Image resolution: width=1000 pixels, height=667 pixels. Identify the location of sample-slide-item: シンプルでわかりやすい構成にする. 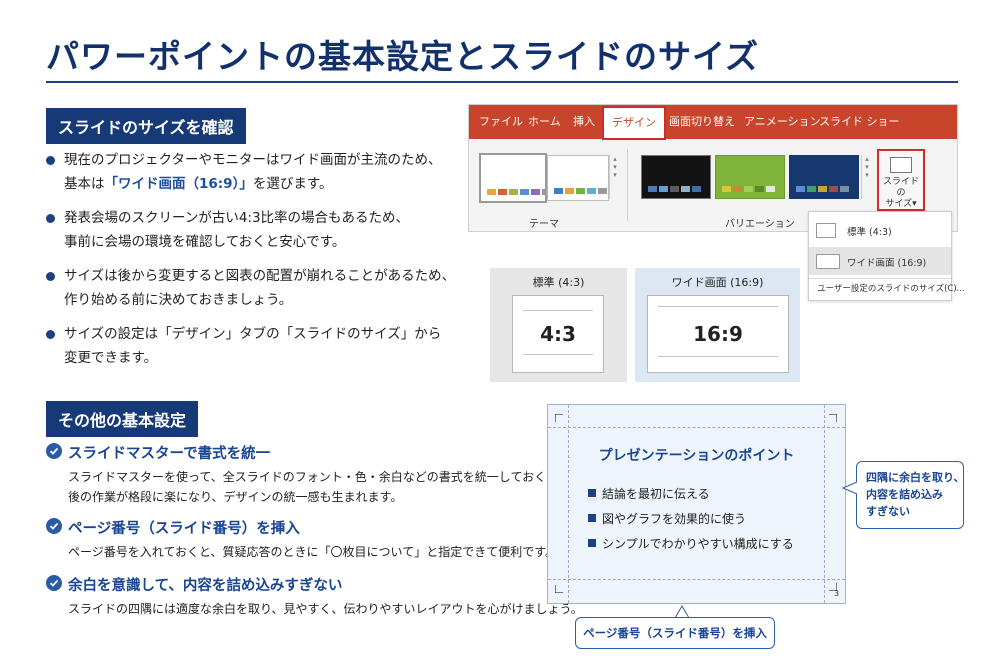
(698, 544).